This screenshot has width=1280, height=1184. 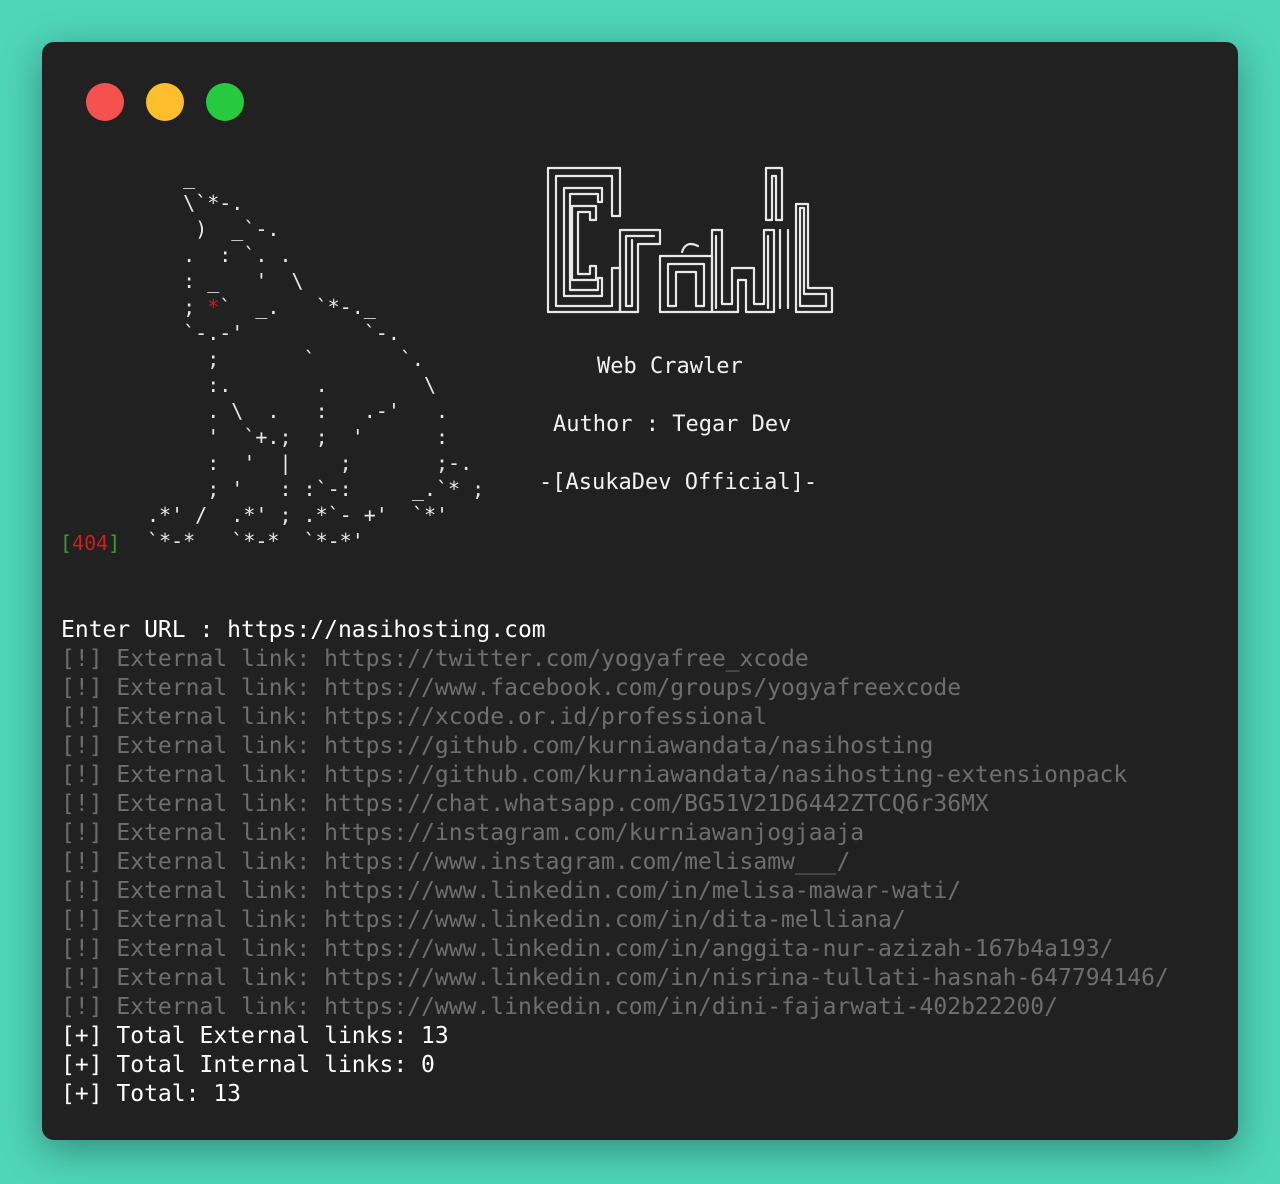 I want to click on crawl-logo-icon, so click(x=690, y=240).